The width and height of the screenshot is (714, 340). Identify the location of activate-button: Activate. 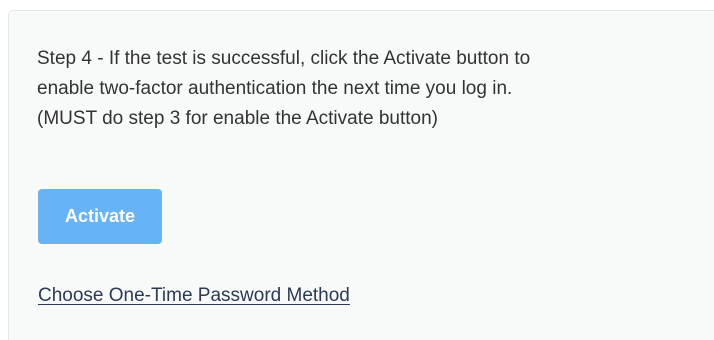
(100, 216).